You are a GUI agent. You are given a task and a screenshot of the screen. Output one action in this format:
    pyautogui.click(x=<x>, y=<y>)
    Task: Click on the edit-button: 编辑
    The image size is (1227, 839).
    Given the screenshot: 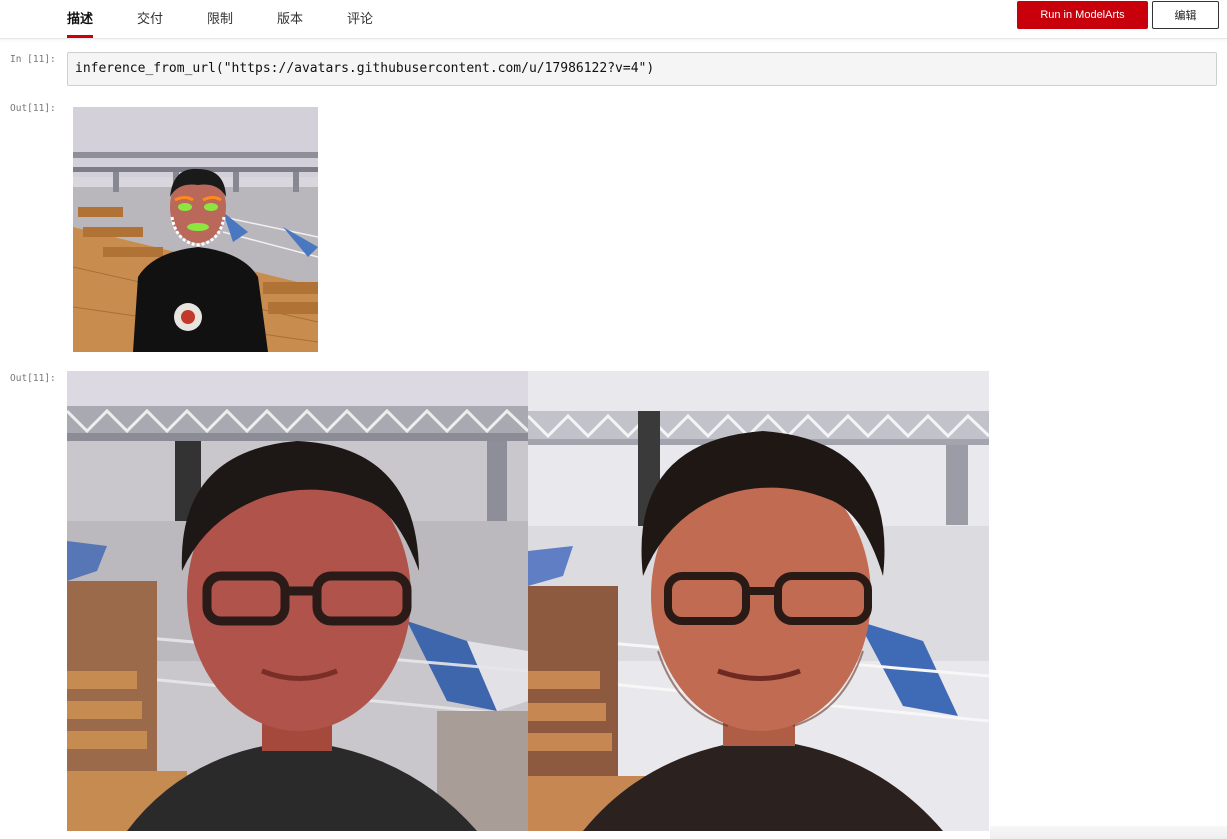 What is the action you would take?
    pyautogui.click(x=1185, y=15)
    